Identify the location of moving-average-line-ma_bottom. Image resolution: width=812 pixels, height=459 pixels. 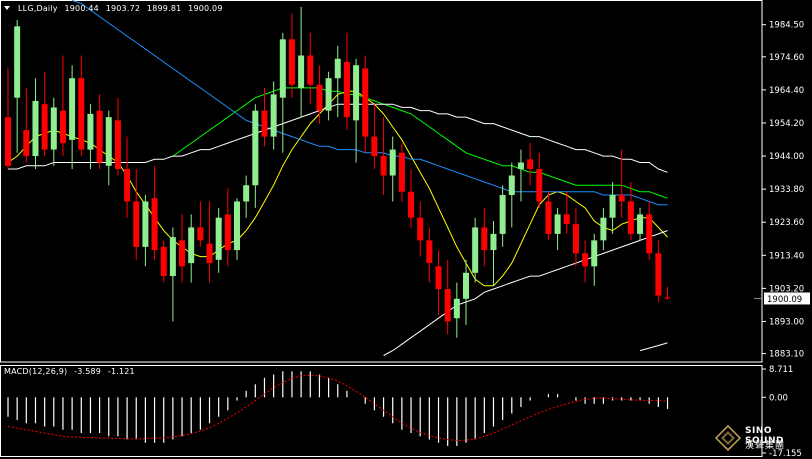
(653, 347).